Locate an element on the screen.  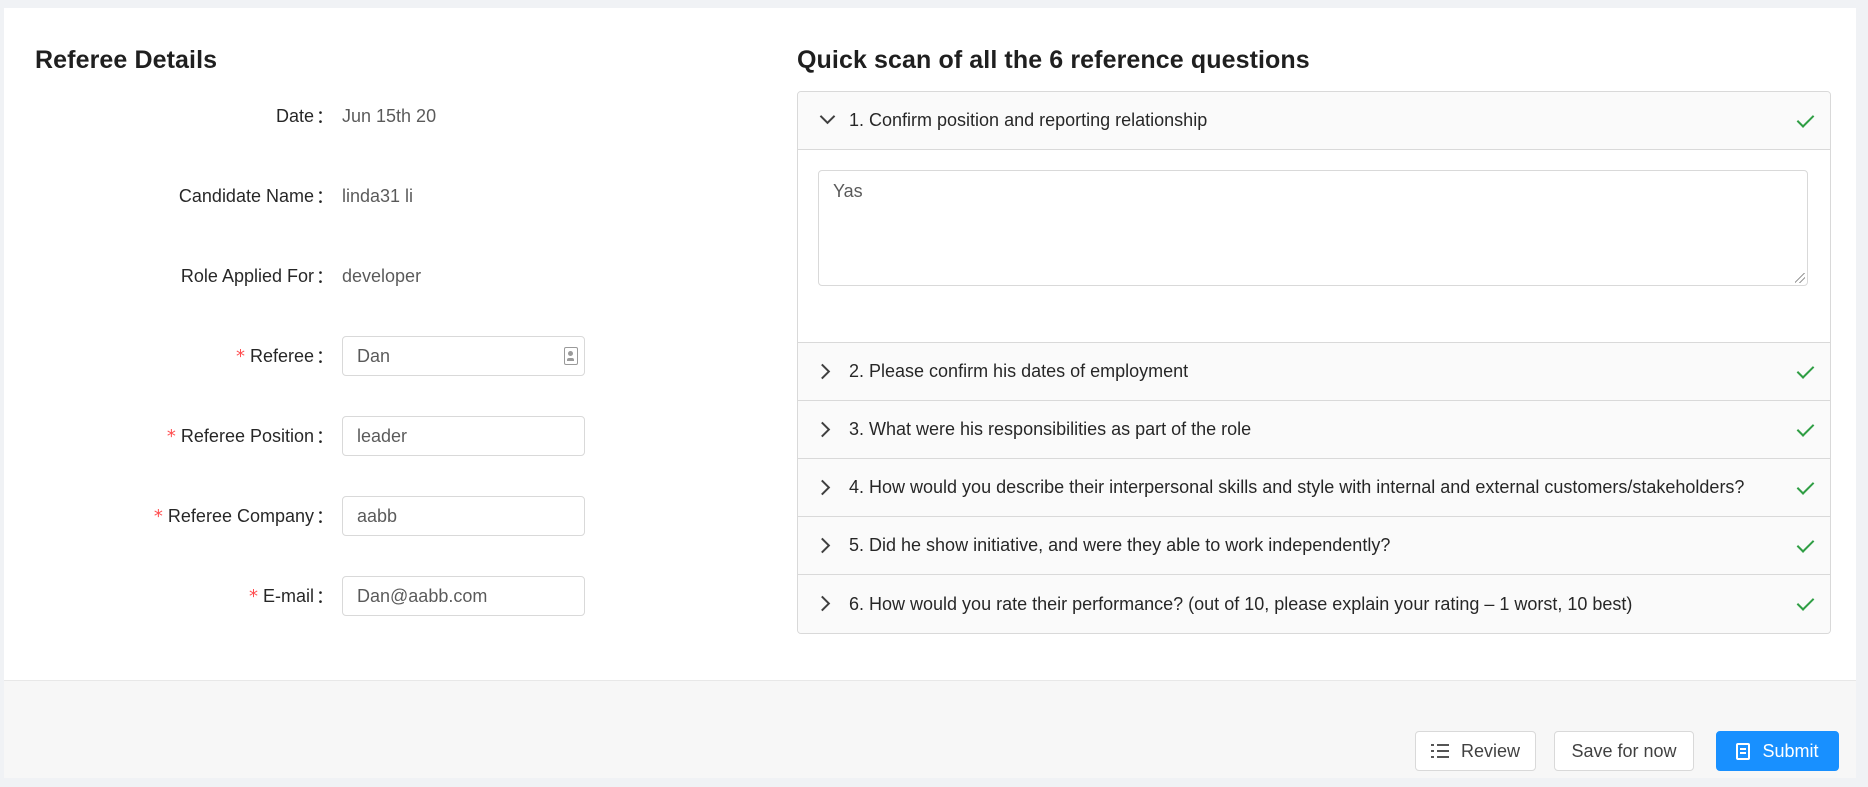
submit-button: Submit is located at coordinates (1777, 751).